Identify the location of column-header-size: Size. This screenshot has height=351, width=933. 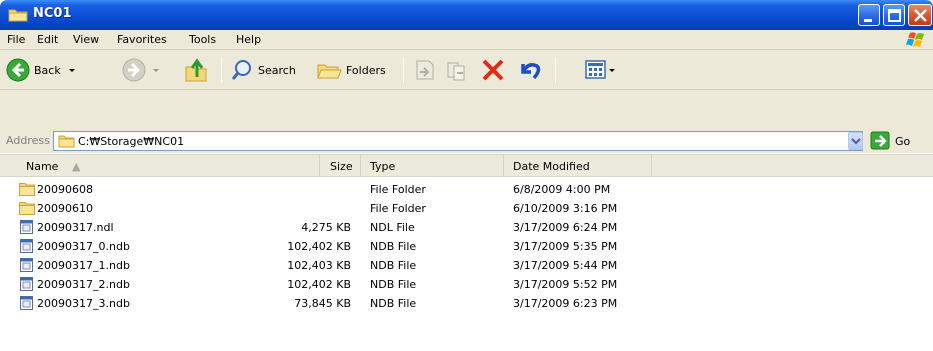
(340, 166).